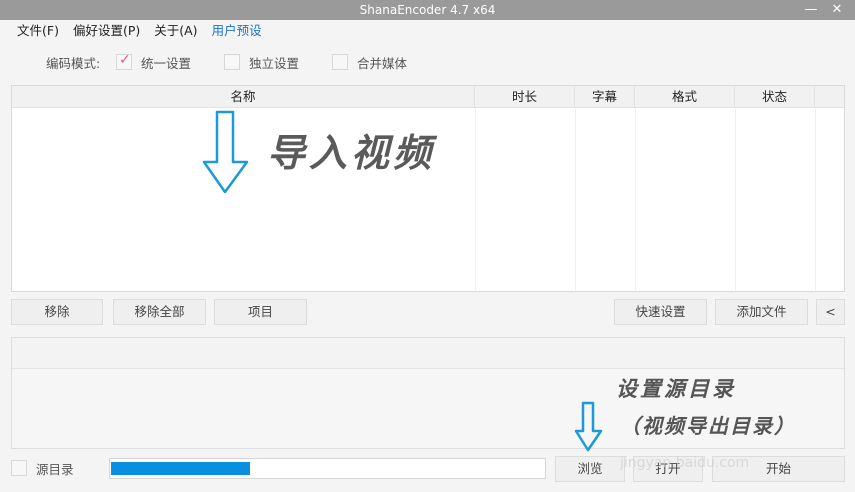 The width and height of the screenshot is (855, 492). I want to click on item-button: 项目, so click(260, 312).